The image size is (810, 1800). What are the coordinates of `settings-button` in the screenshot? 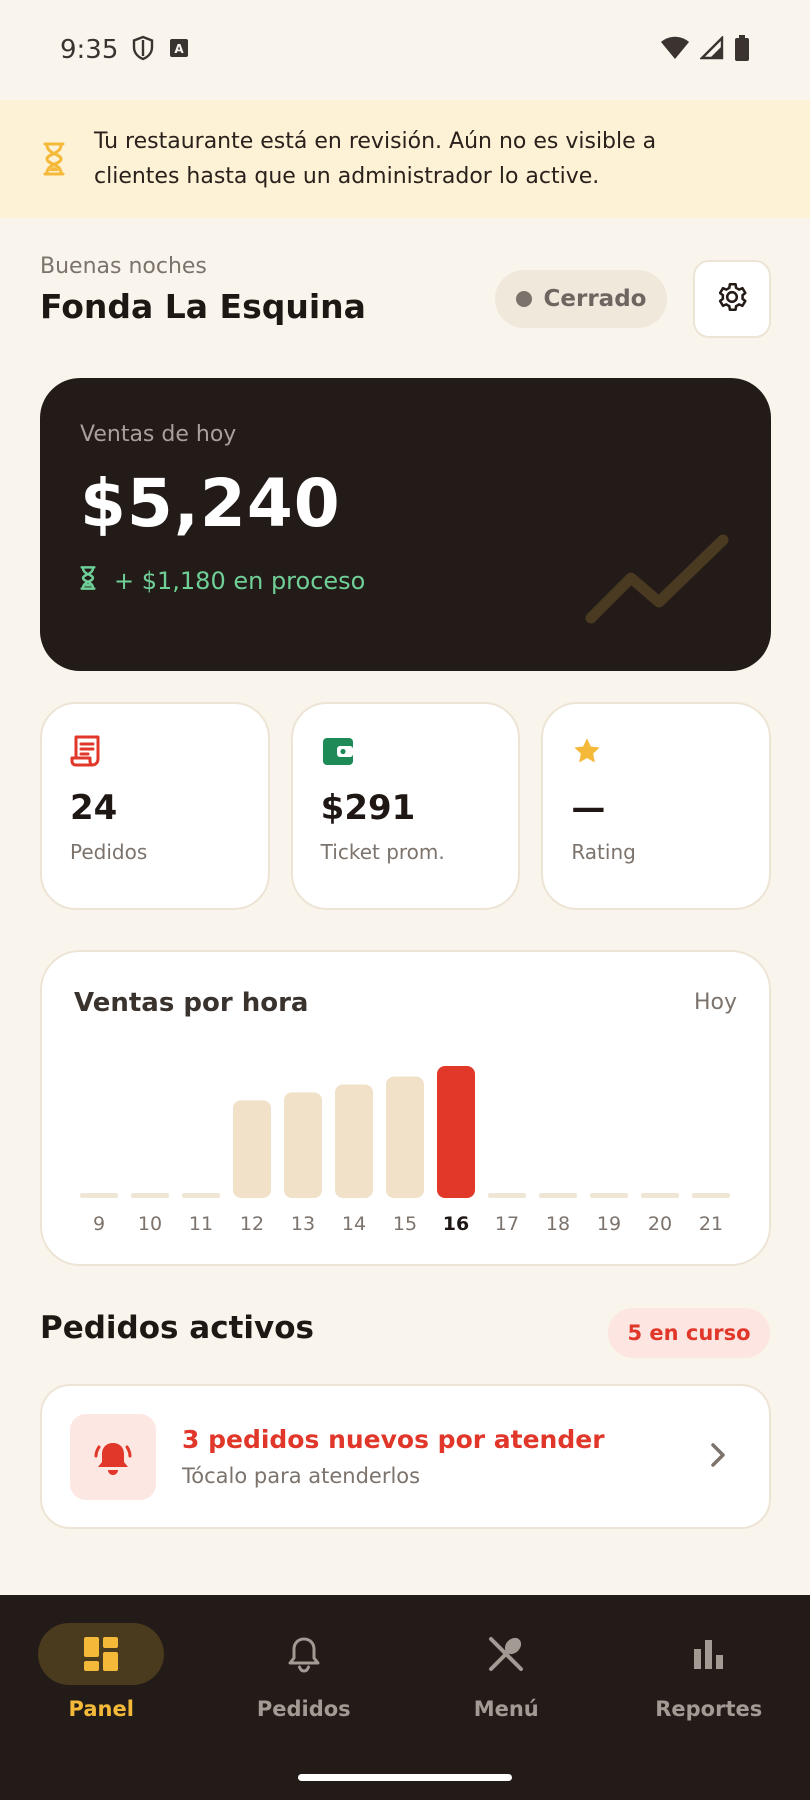 It's located at (732, 299).